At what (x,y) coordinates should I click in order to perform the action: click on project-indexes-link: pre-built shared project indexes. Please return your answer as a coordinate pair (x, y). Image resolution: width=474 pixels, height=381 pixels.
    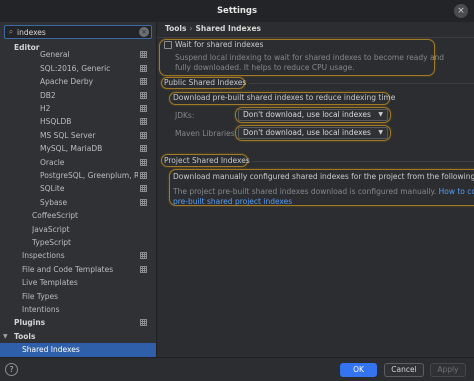
    Looking at the image, I should click on (232, 201).